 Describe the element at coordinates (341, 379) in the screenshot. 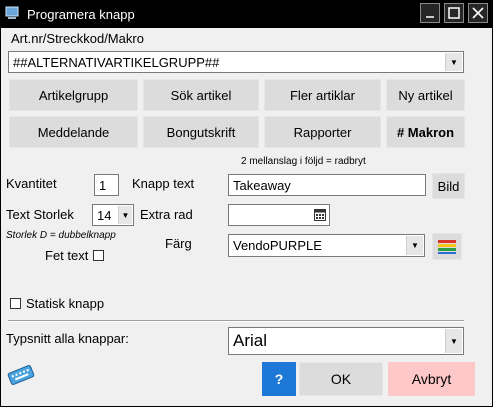

I see `ok-button: OK` at that location.